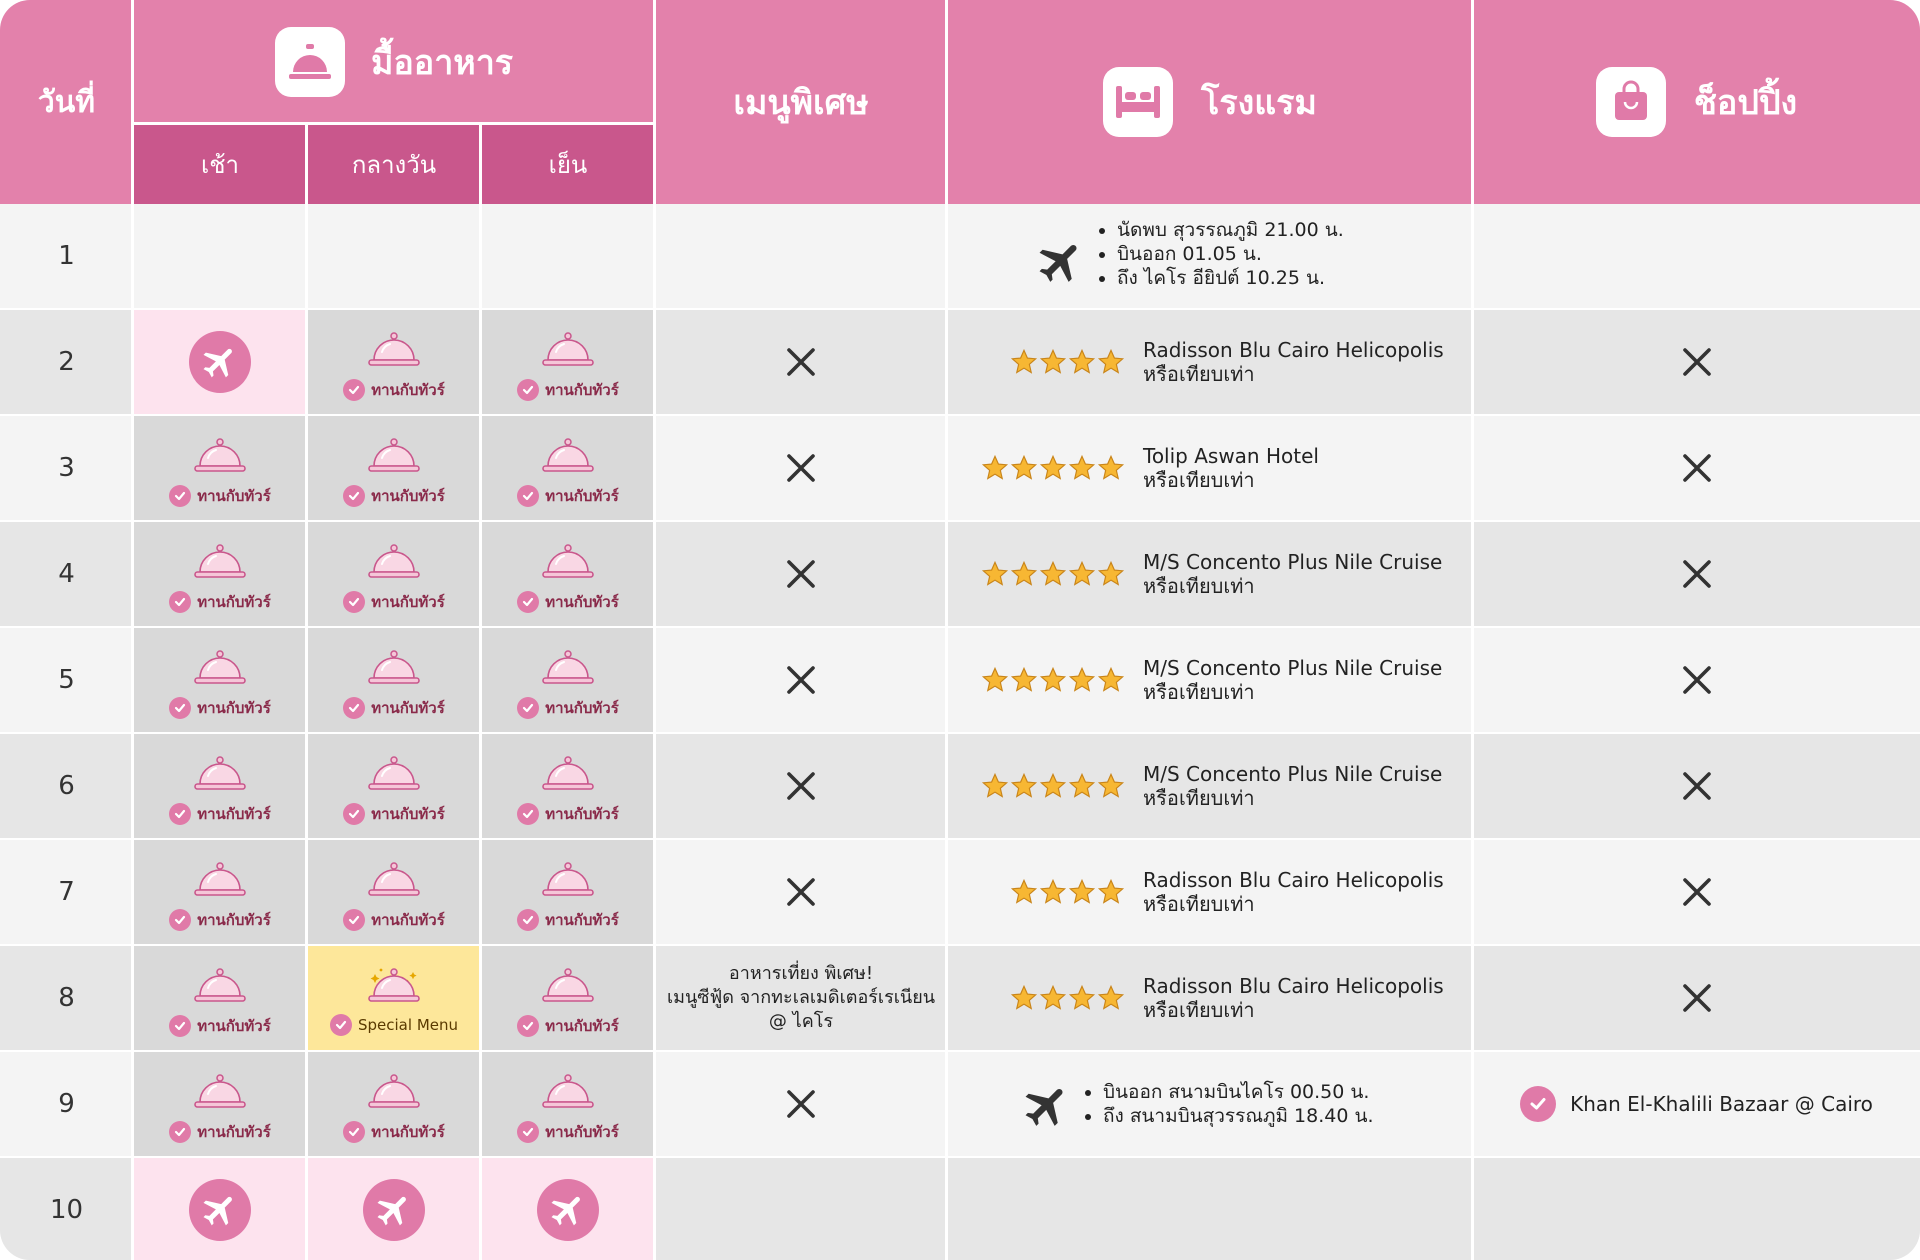  Describe the element at coordinates (394, 1210) in the screenshot. I see `airplane-icon` at that location.